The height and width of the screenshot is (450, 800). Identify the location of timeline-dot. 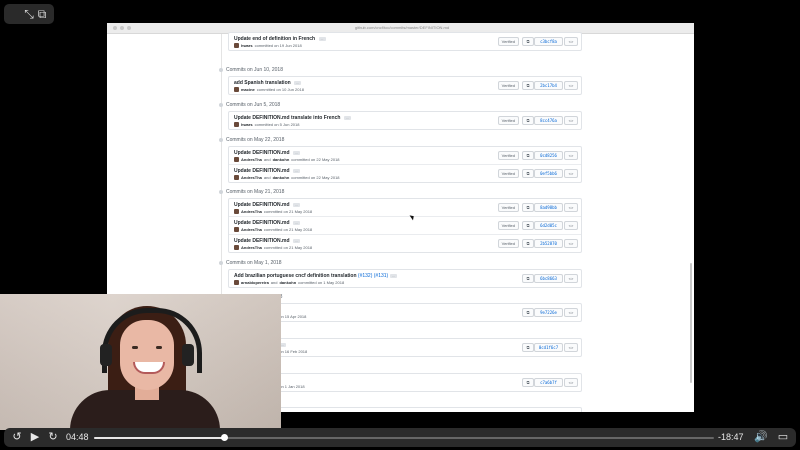
(221, 192).